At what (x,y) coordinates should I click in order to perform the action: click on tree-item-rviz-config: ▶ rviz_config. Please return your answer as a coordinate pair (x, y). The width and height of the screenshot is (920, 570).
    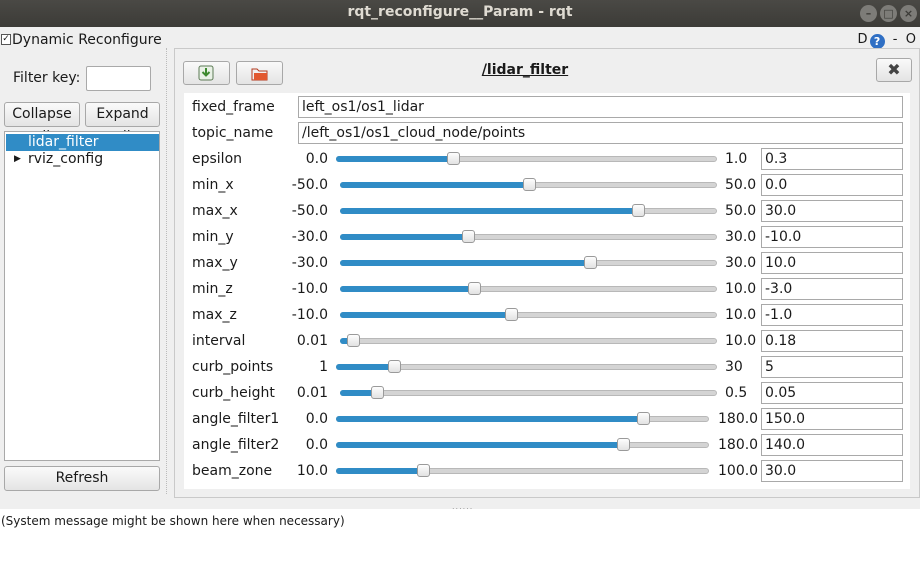
    Looking at the image, I should click on (82, 159).